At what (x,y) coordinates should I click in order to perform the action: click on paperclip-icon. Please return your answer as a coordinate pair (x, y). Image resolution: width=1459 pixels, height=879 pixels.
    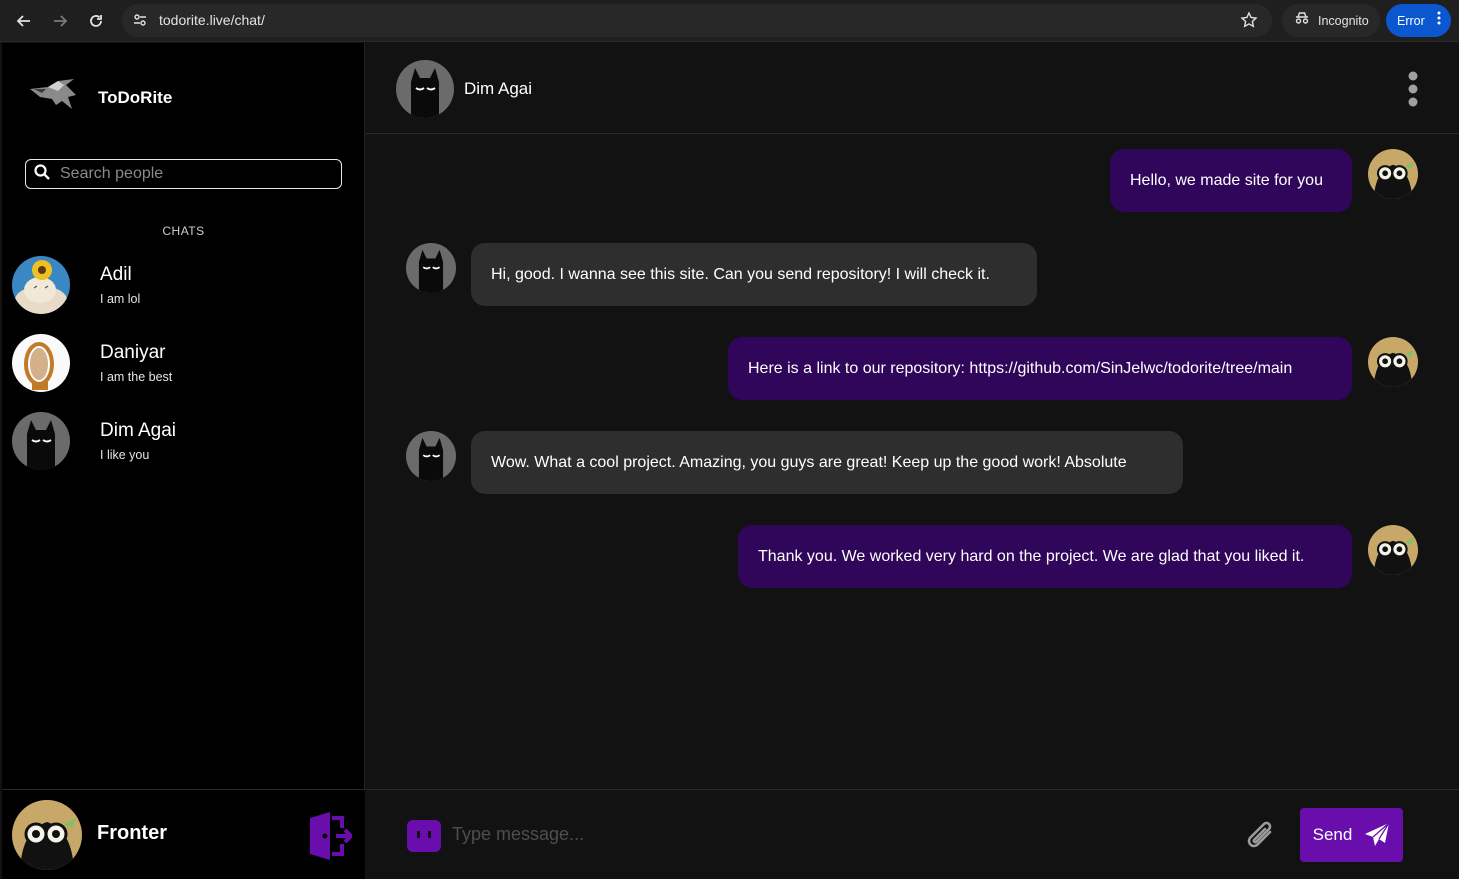
    Looking at the image, I should click on (1259, 834).